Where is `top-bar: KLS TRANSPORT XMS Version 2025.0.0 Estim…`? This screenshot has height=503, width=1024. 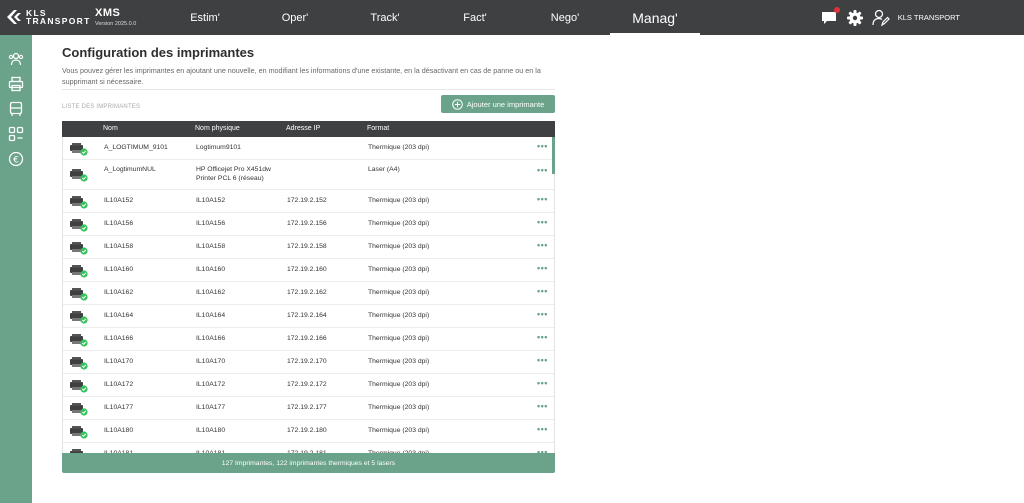
top-bar: KLS TRANSPORT XMS Version 2025.0.0 Estim… is located at coordinates (512, 17).